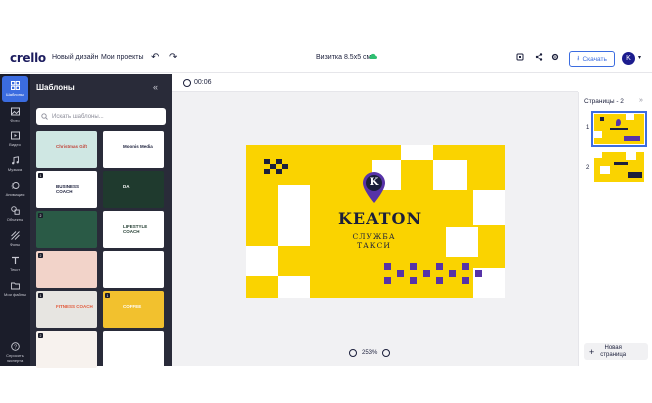  What do you see at coordinates (369, 353) in the screenshot?
I see `zoom-level: 253%` at bounding box center [369, 353].